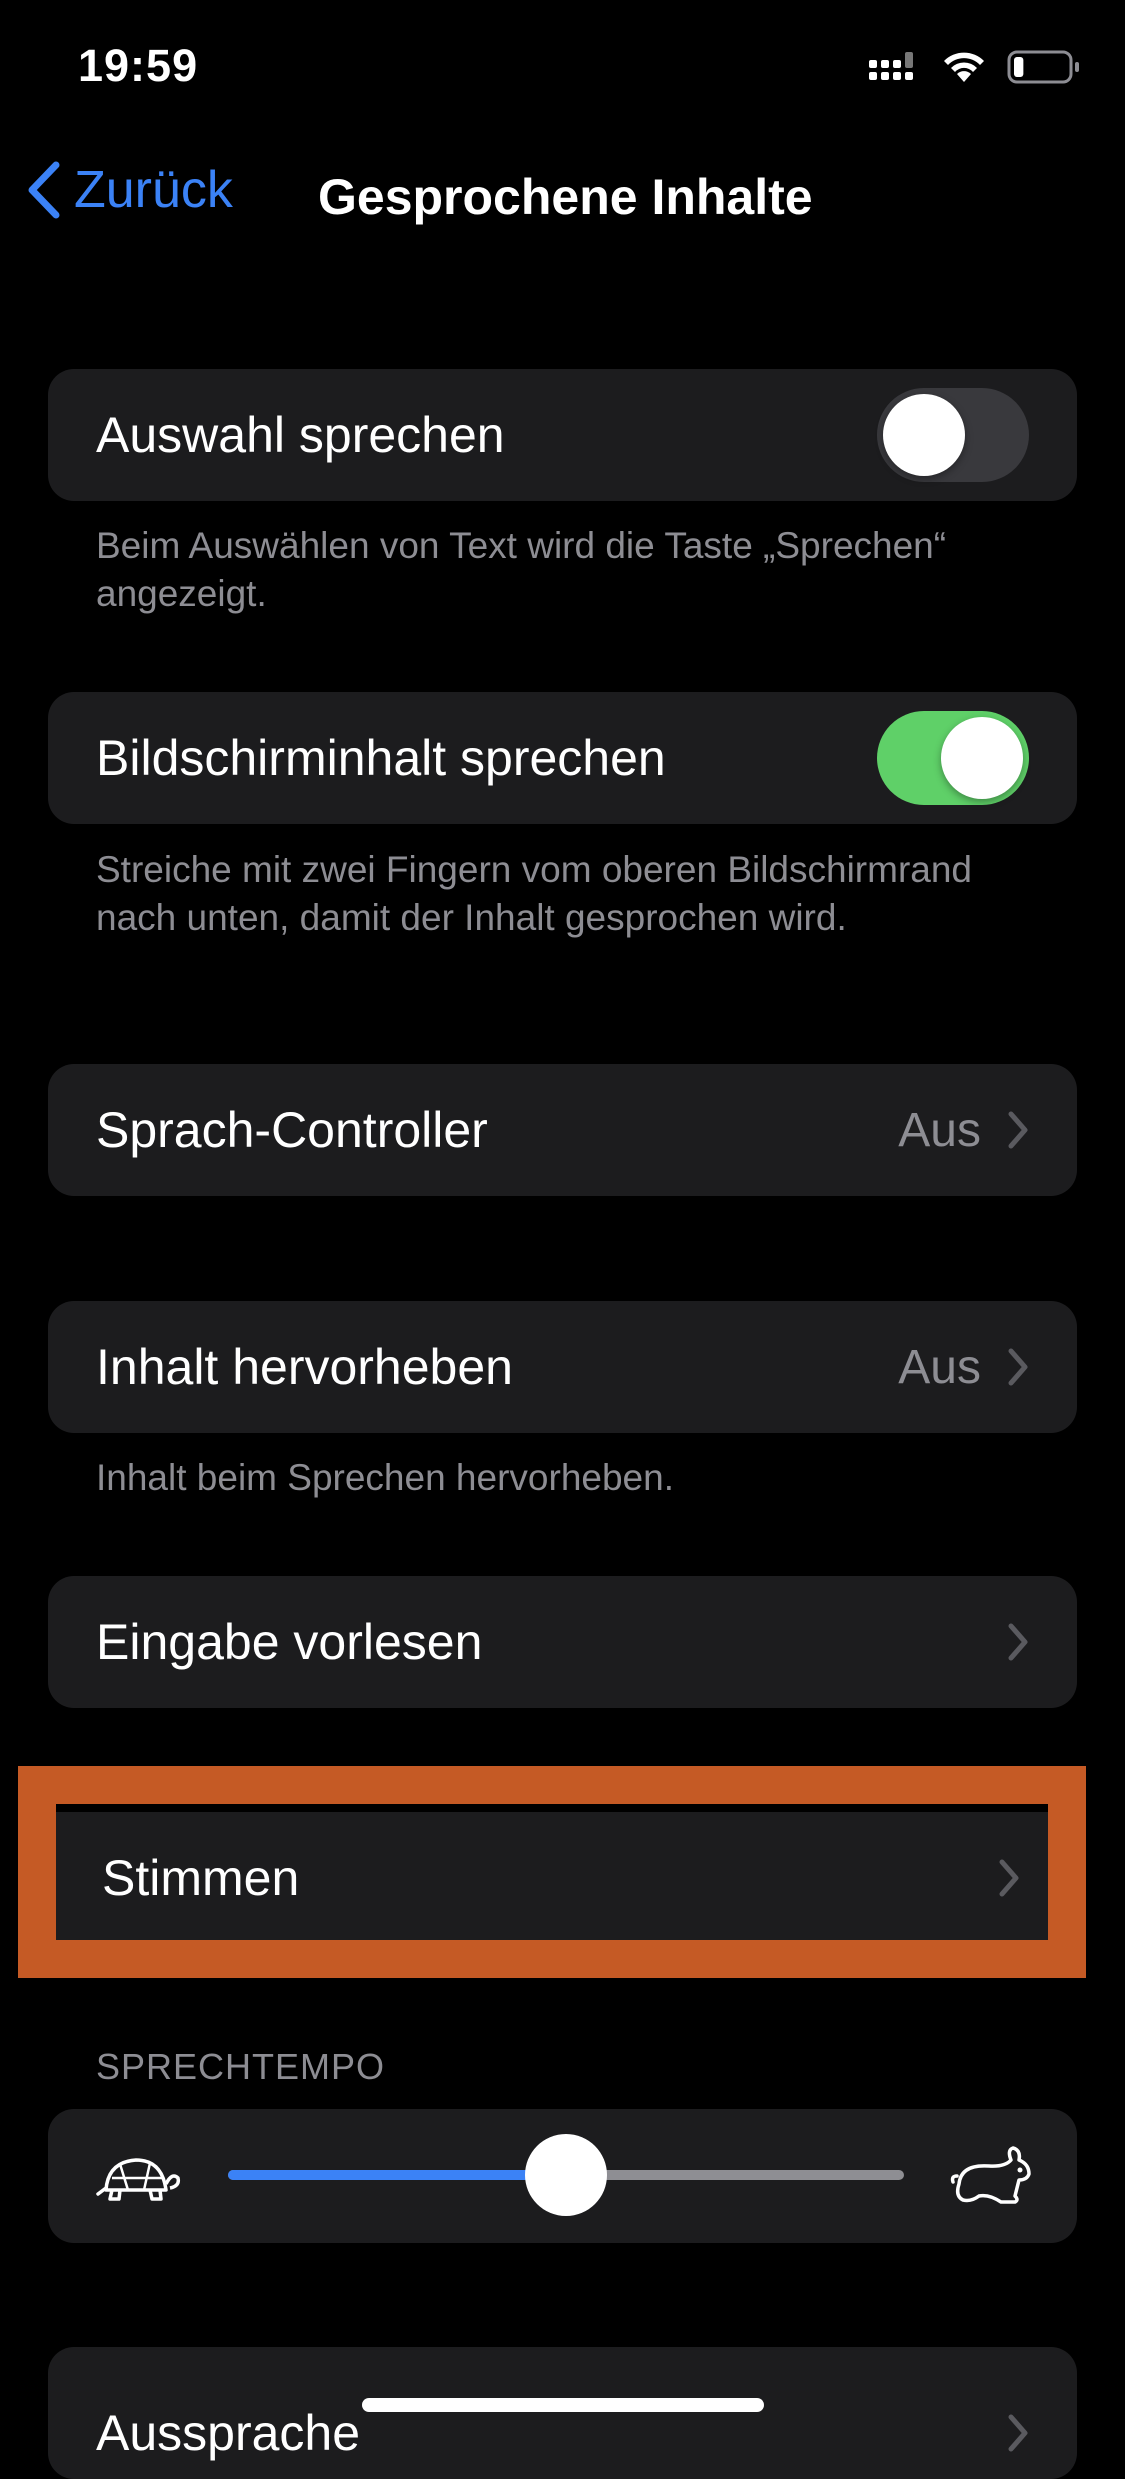 The image size is (1125, 2479). I want to click on turtle-icon, so click(138, 2179).